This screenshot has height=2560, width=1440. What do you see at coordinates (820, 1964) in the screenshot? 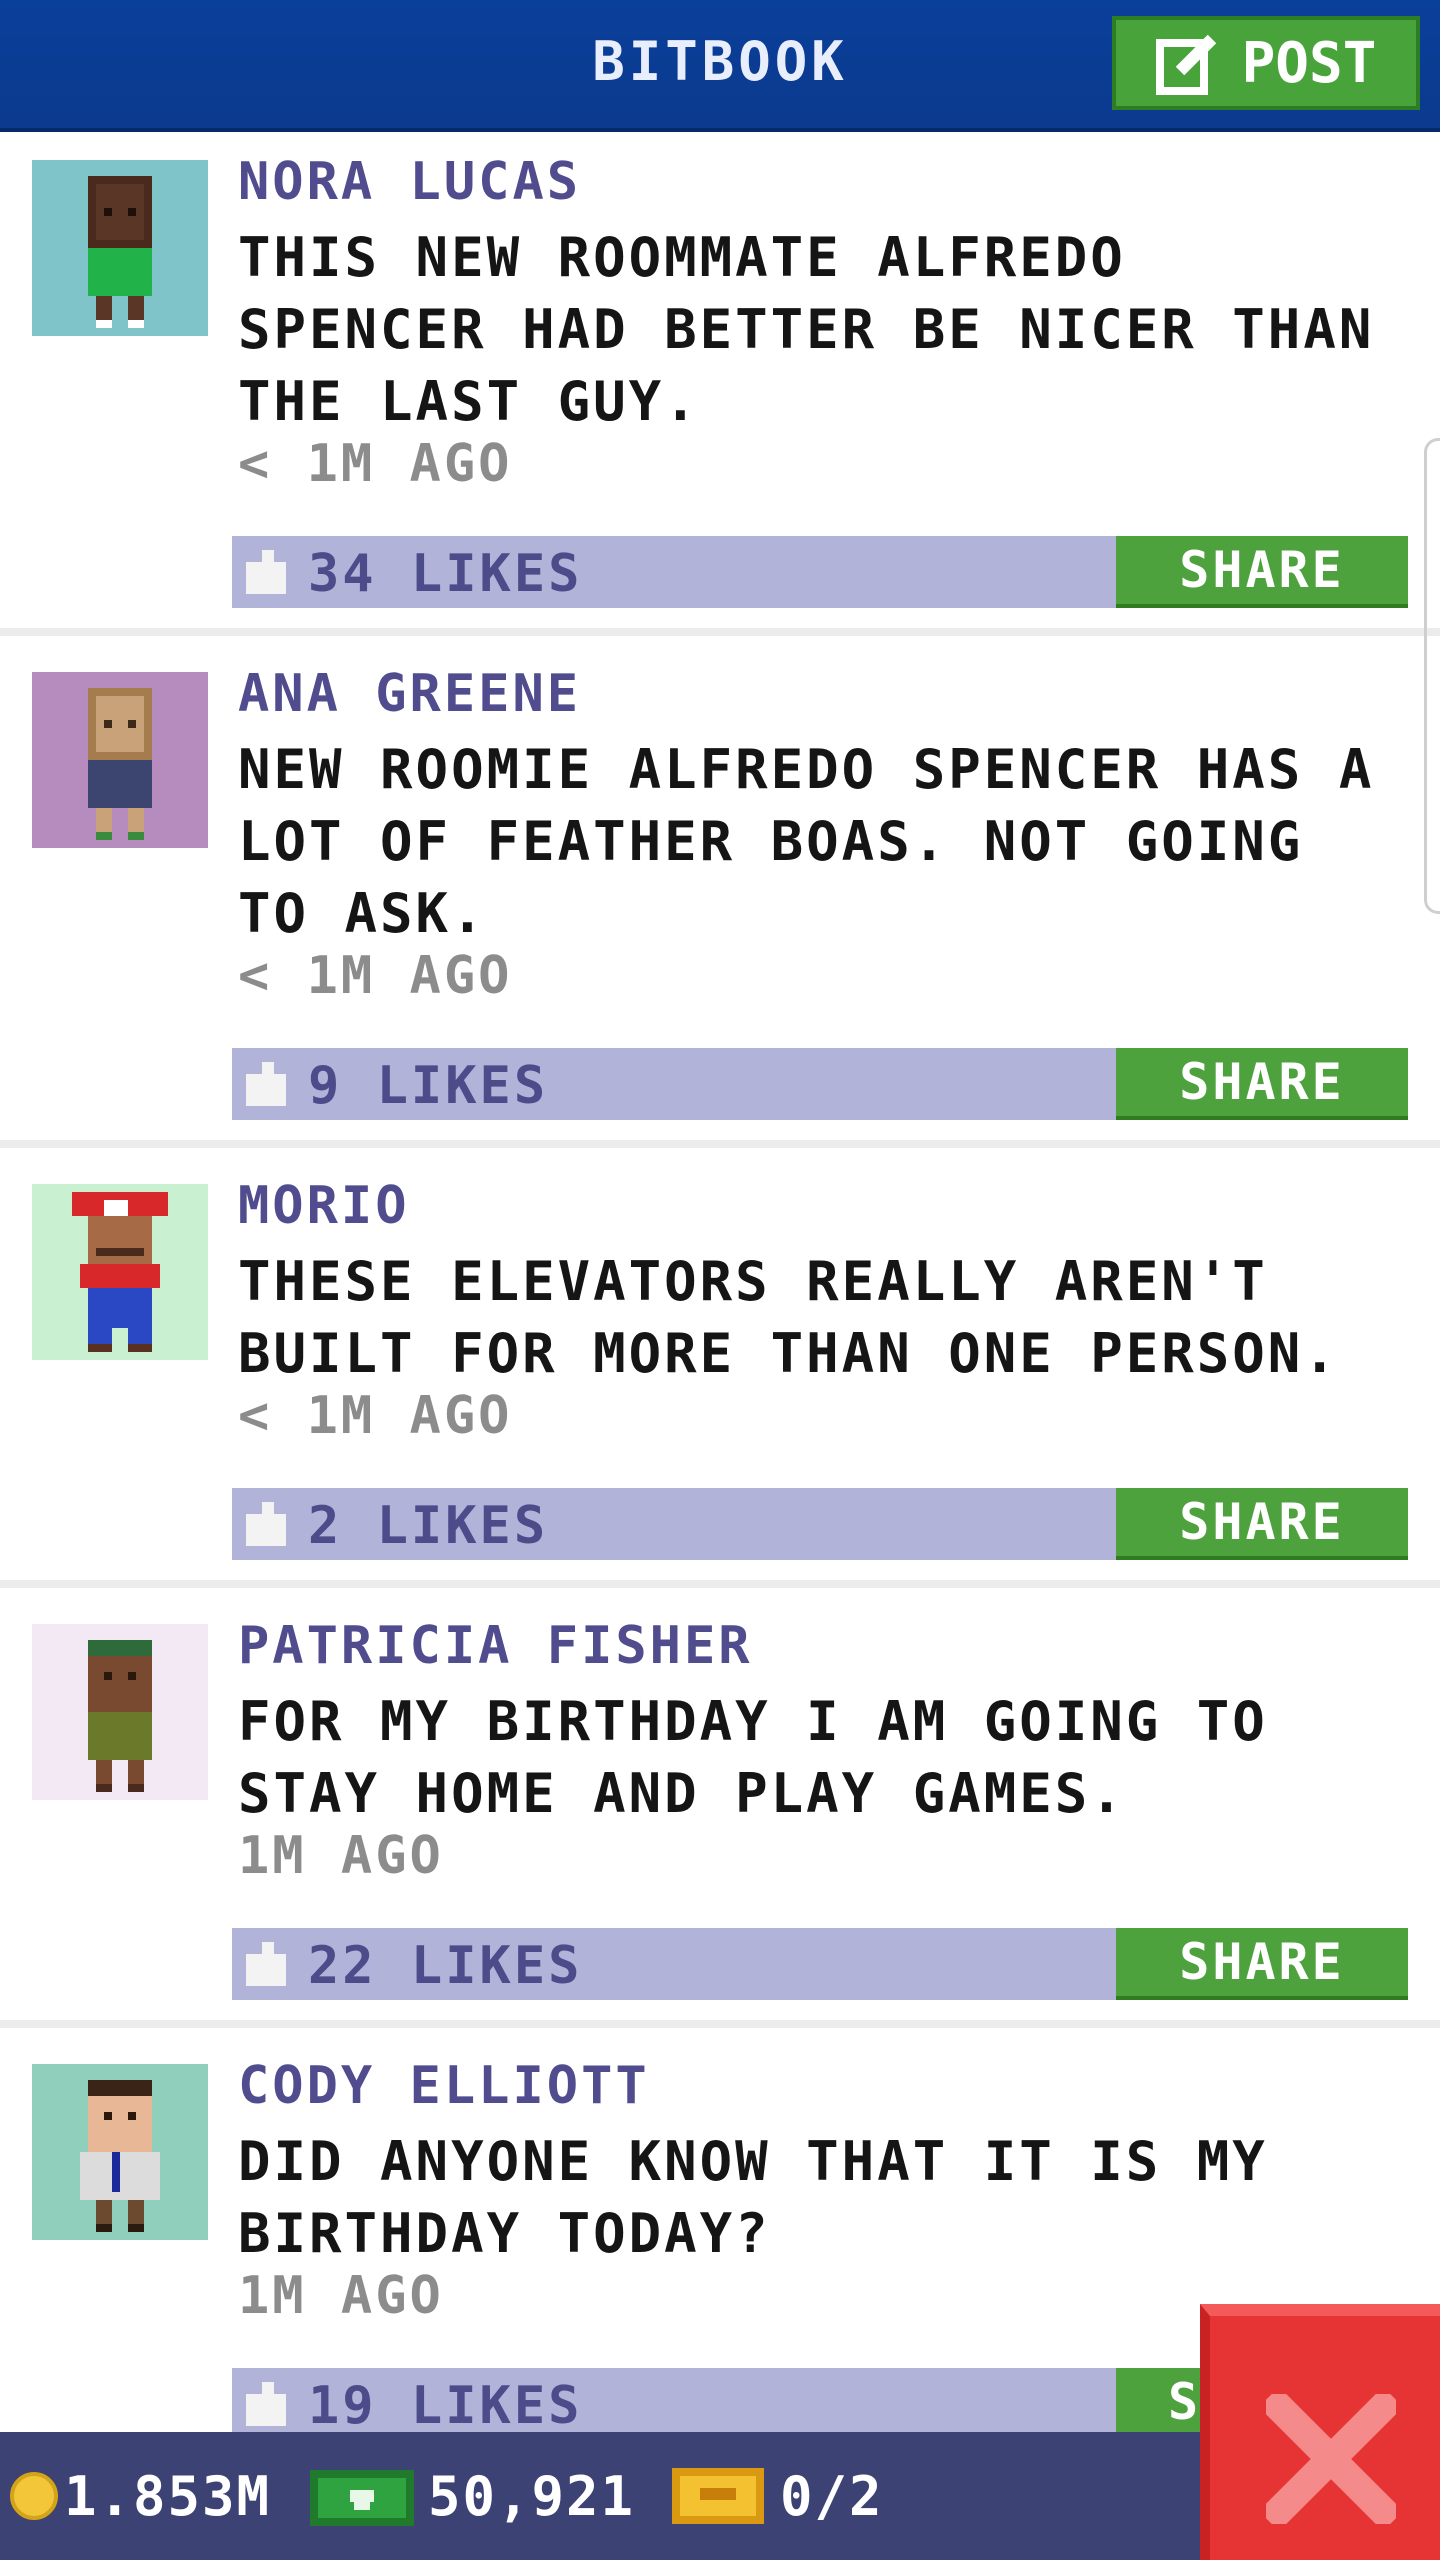
I see `likes-bar: 22 LIKES SHARE` at bounding box center [820, 1964].